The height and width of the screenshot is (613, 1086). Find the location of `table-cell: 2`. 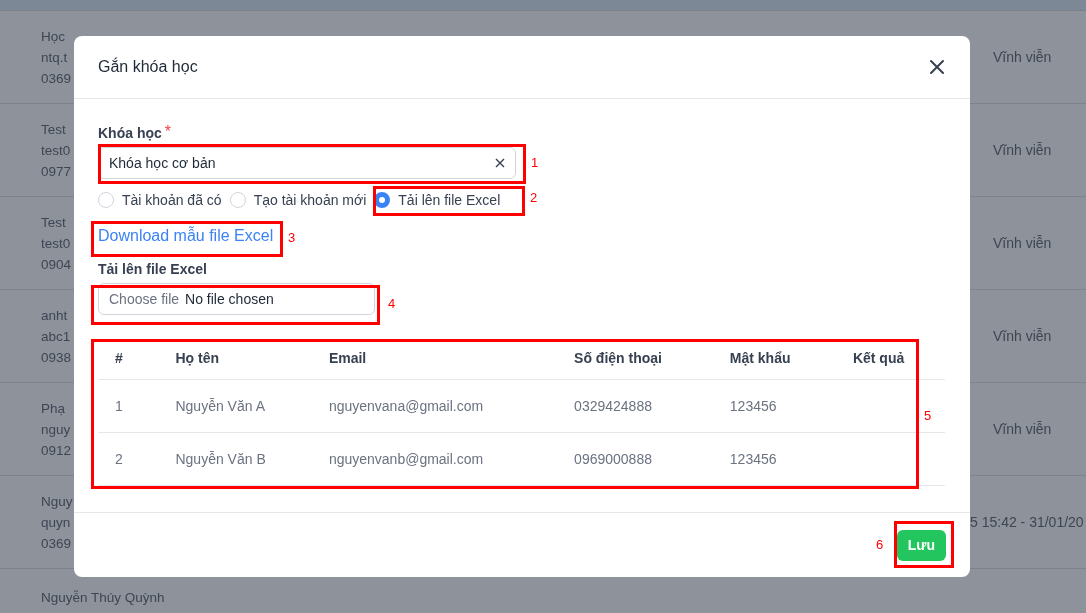

table-cell: 2 is located at coordinates (128, 459).